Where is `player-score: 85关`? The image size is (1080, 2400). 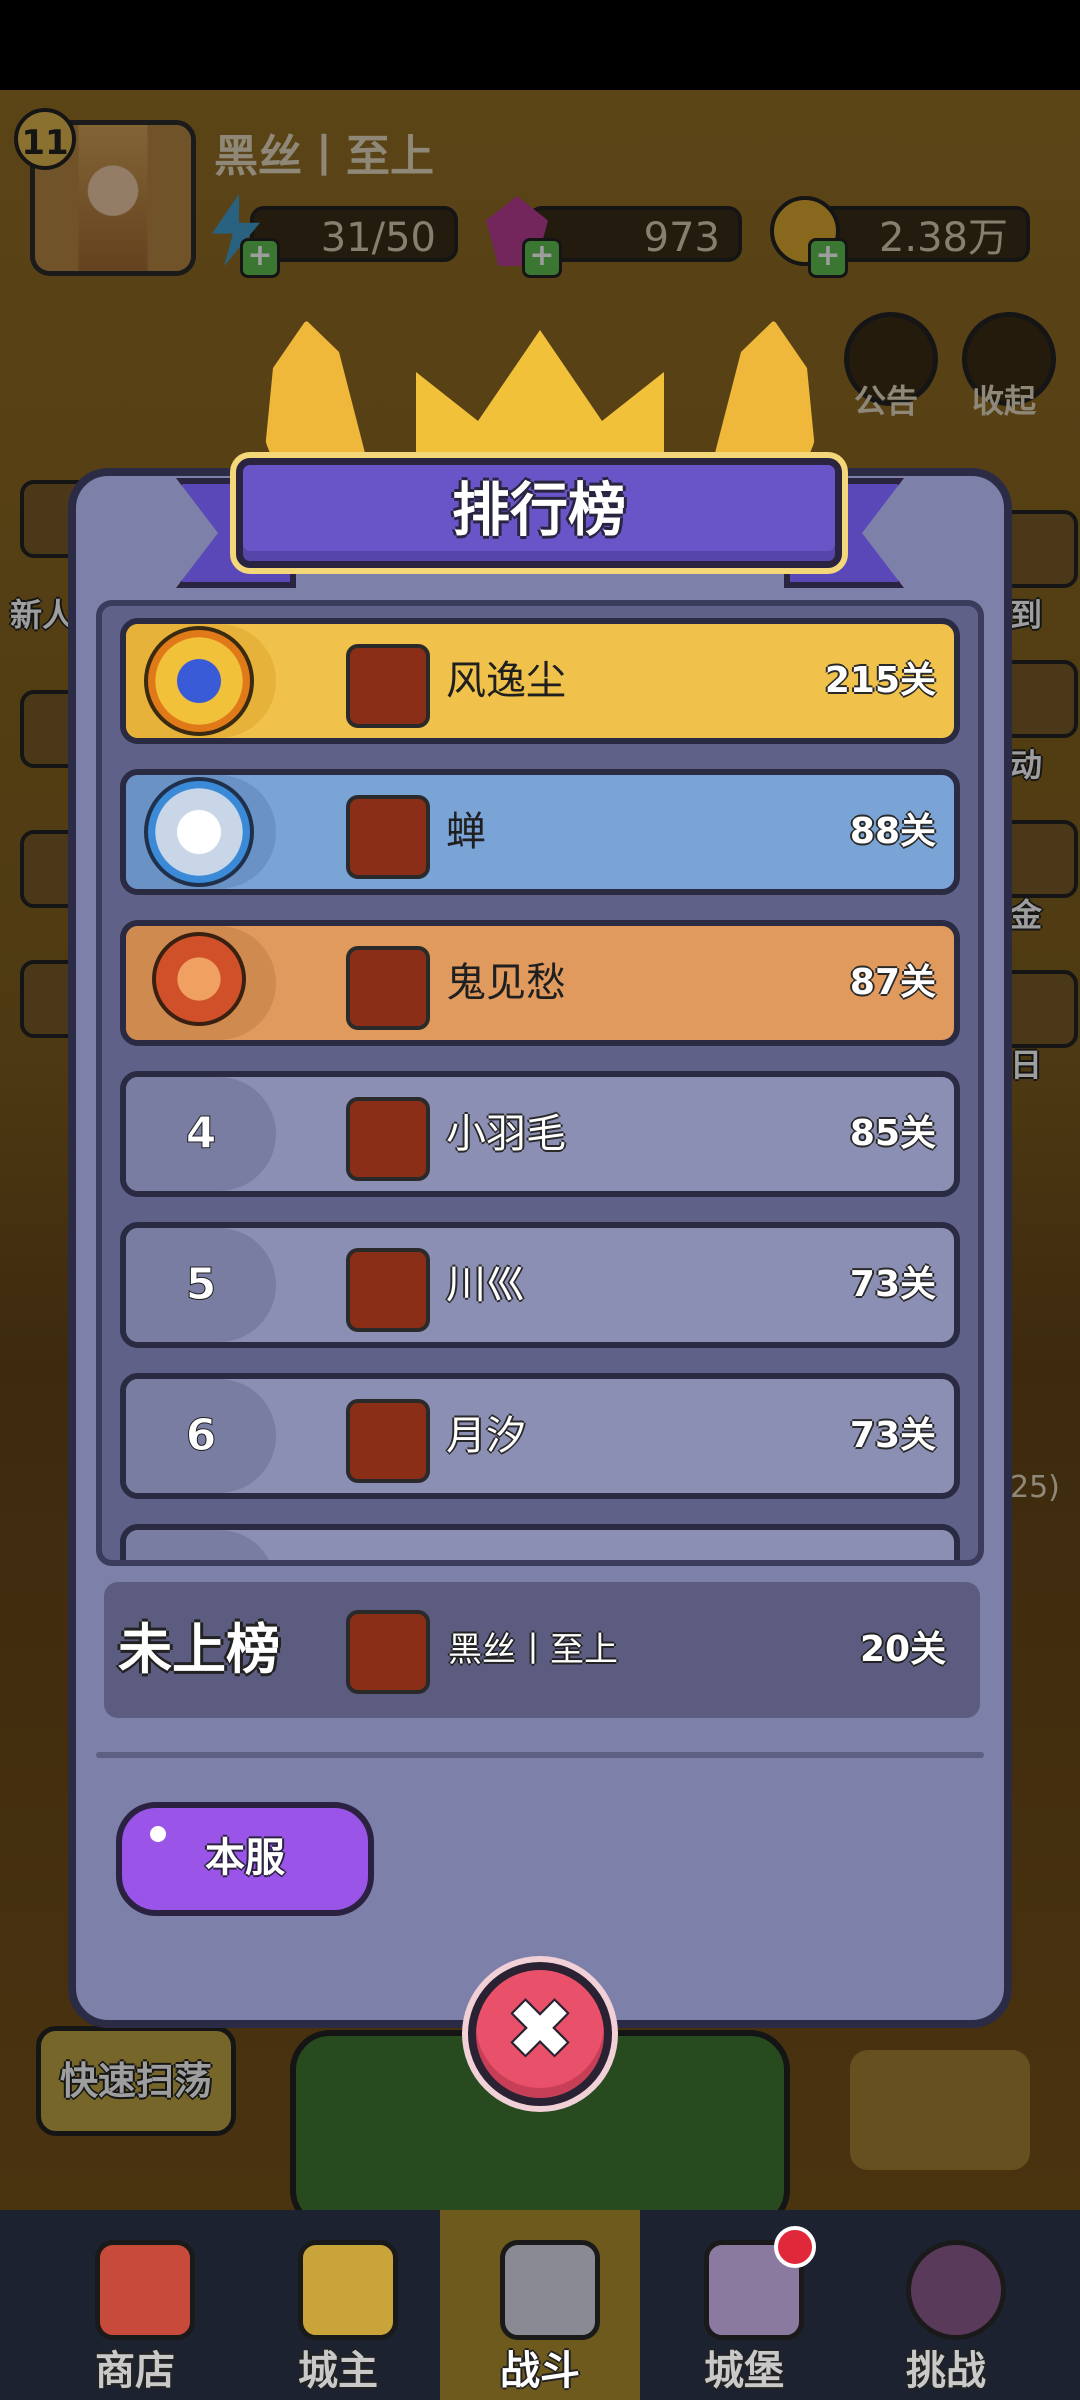
player-score: 85关 is located at coordinates (892, 1133).